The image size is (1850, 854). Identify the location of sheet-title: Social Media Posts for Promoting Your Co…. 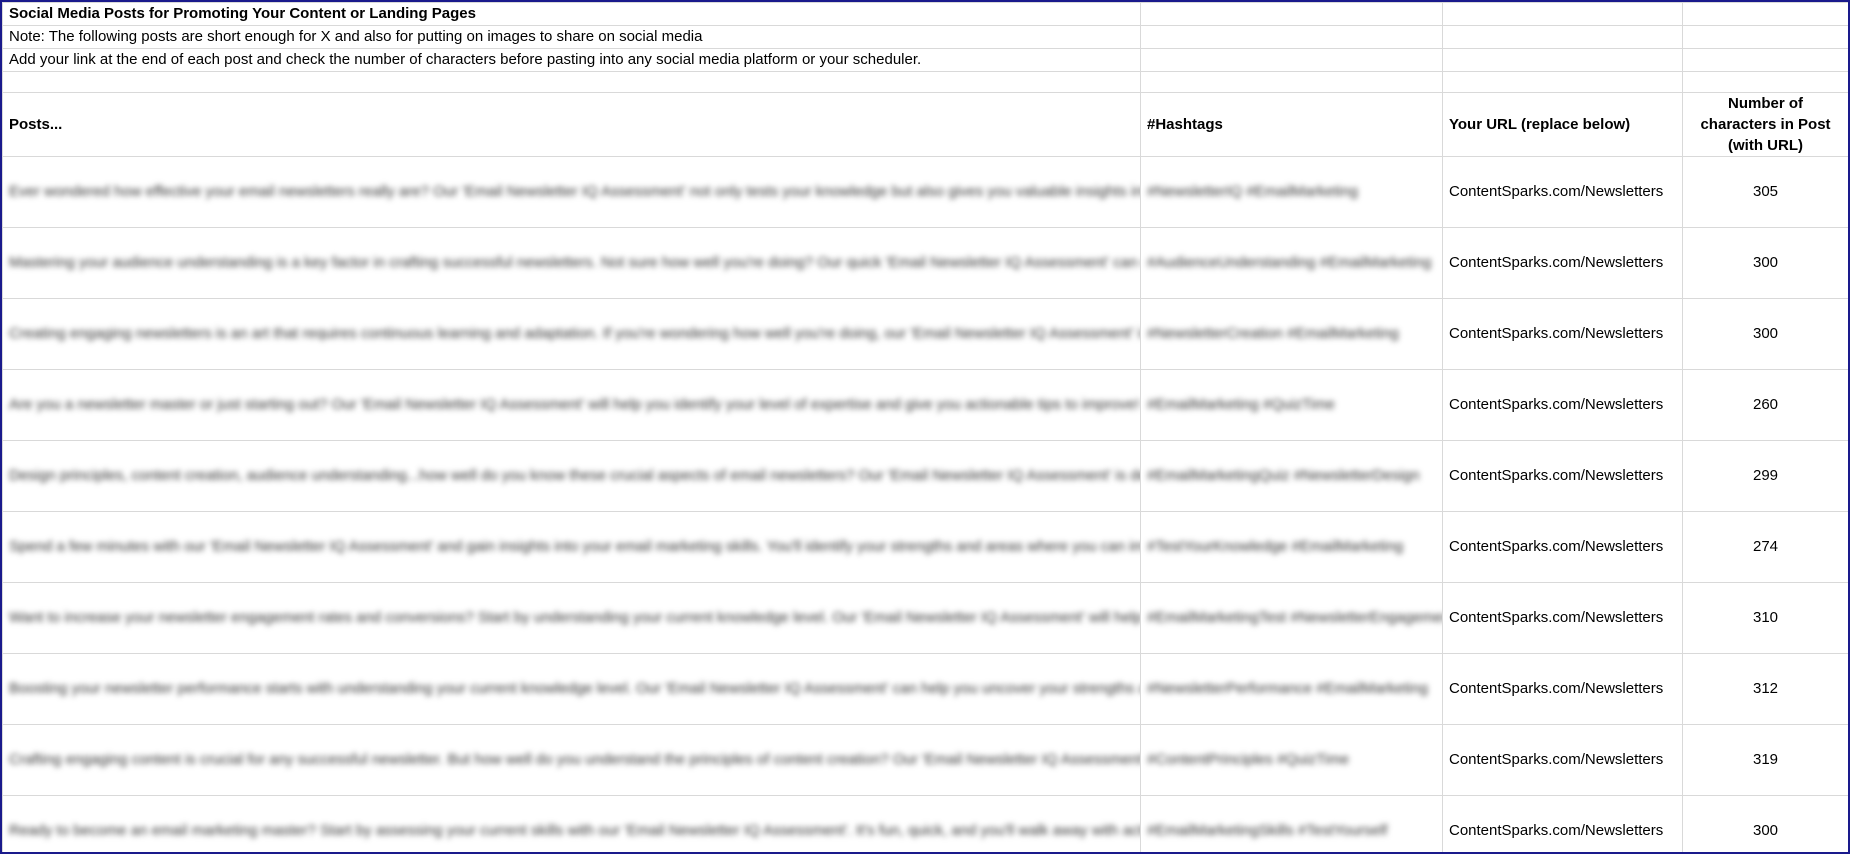
(571, 14).